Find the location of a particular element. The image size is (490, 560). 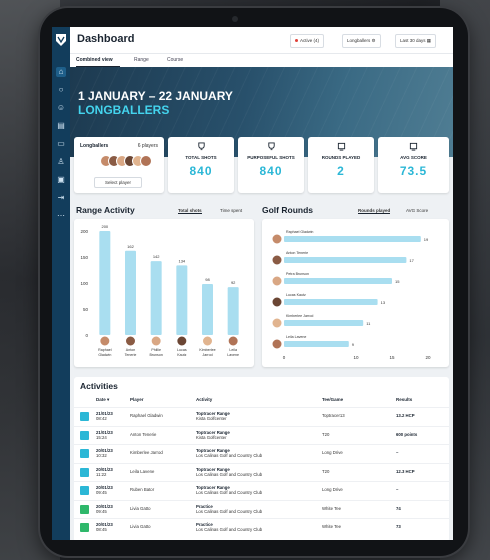

status-dot-icon is located at coordinates (296, 41).